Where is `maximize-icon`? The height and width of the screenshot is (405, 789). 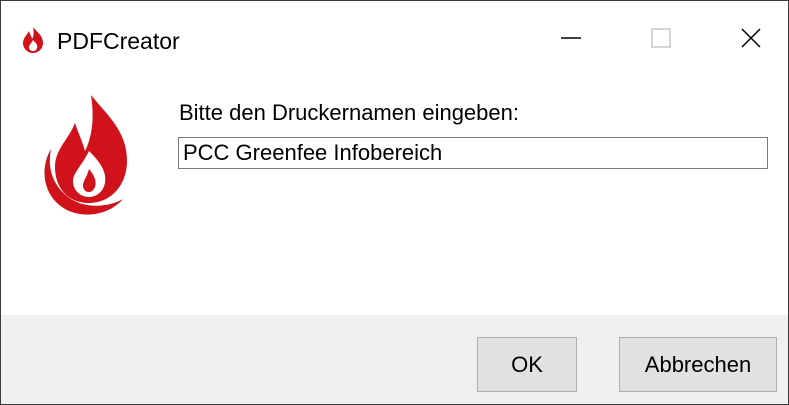 maximize-icon is located at coordinates (661, 40).